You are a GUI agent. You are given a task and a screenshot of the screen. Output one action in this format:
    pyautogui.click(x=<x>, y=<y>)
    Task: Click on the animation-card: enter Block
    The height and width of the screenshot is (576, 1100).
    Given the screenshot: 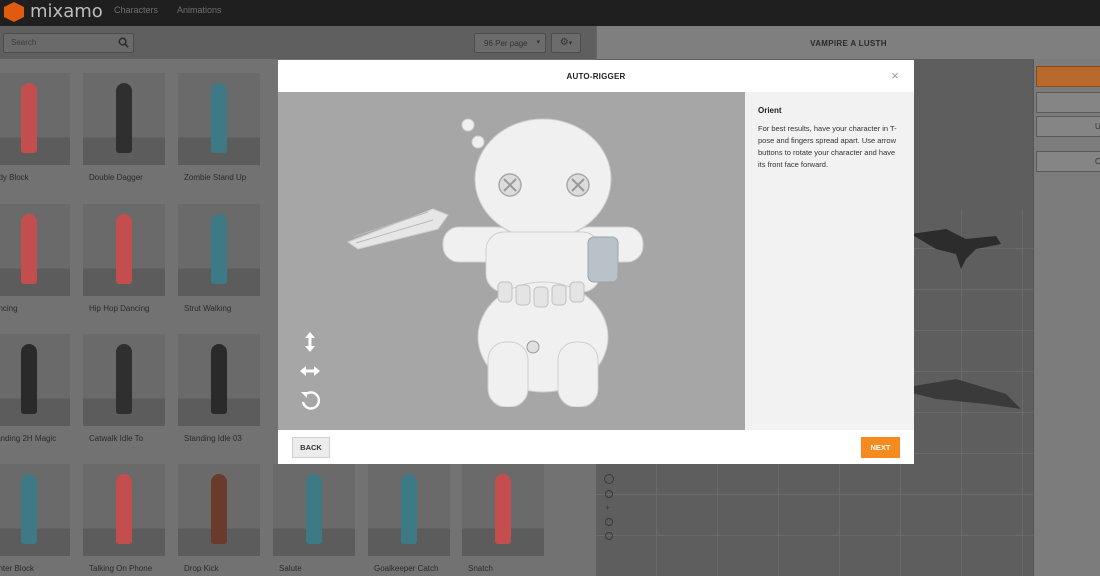 What is the action you would take?
    pyautogui.click(x=35, y=520)
    